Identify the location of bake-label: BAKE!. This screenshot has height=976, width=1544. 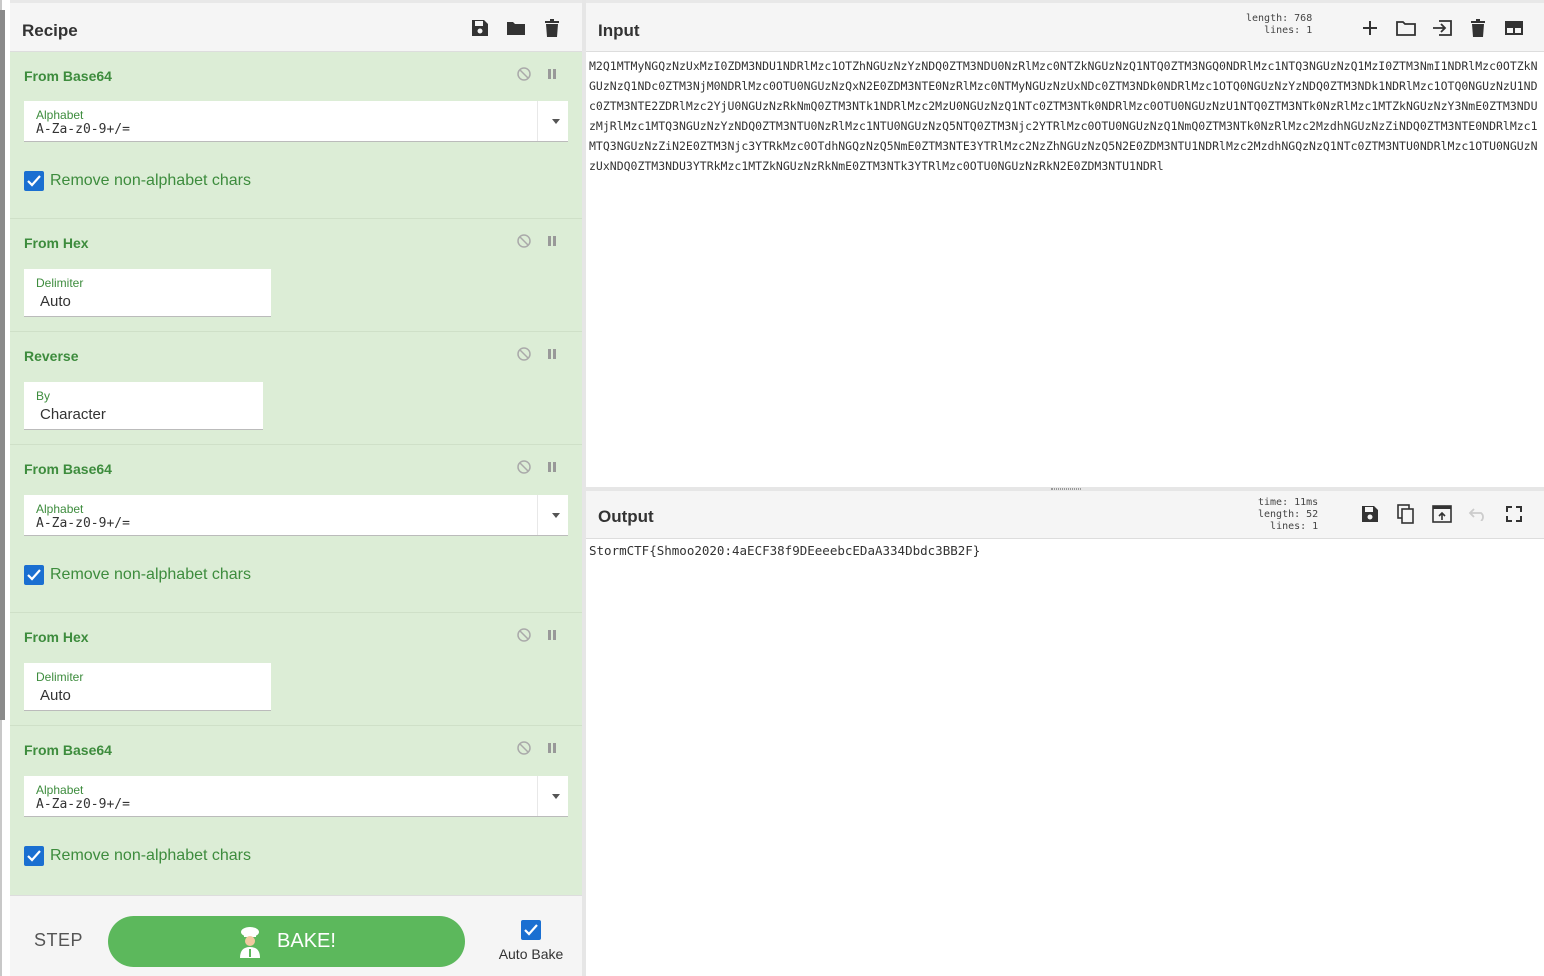
(306, 941).